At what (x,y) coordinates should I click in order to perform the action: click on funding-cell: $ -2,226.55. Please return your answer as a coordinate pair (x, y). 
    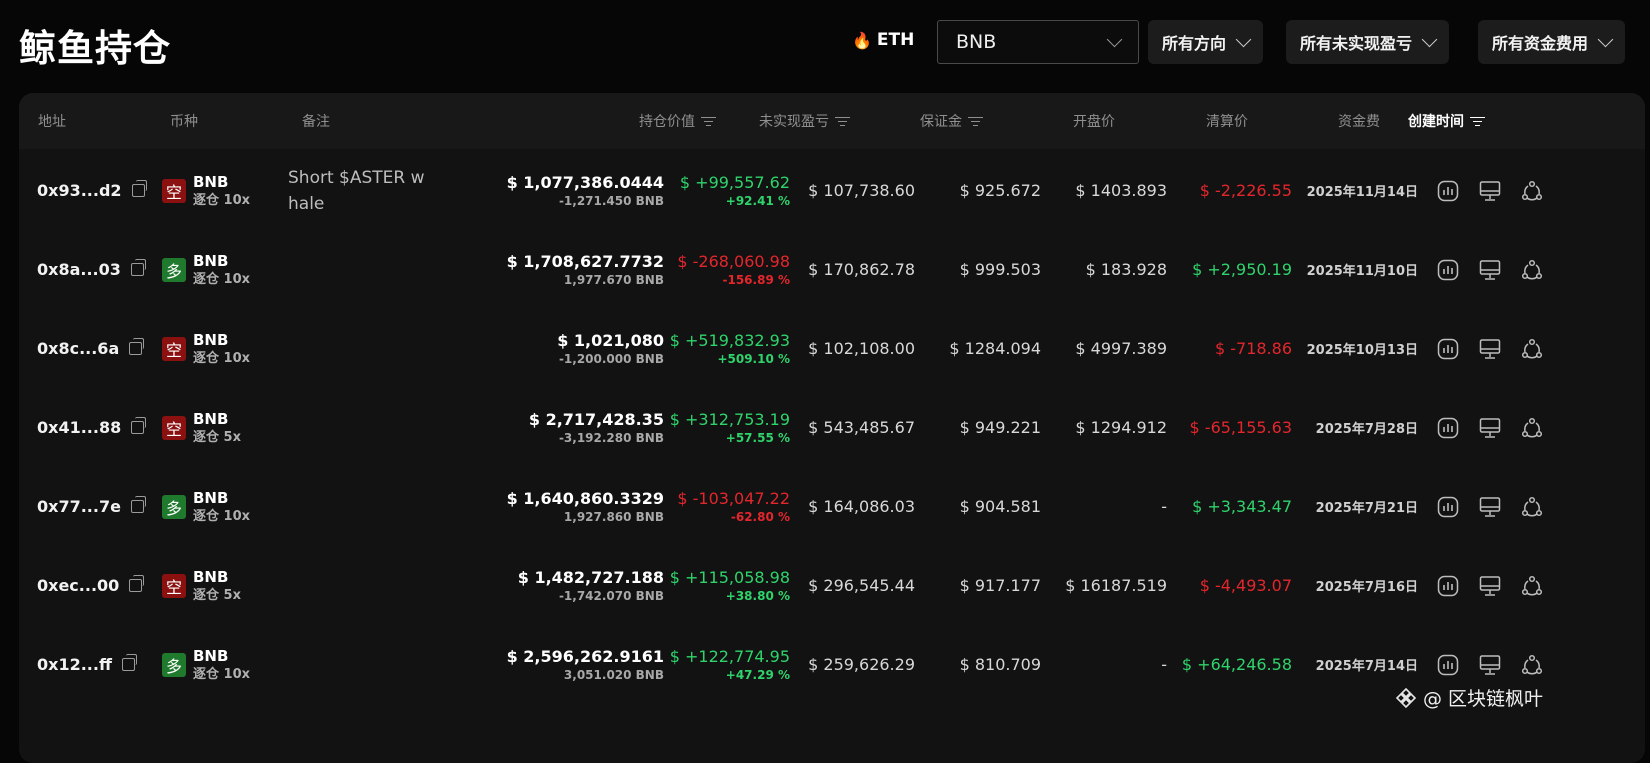
    Looking at the image, I should click on (1231, 190).